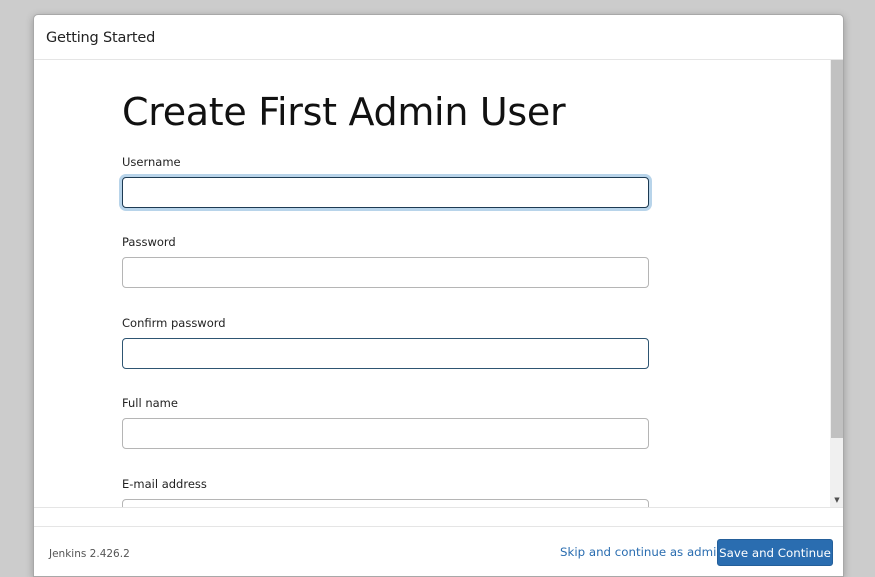 The image size is (875, 577). What do you see at coordinates (385, 503) in the screenshot?
I see `email-input` at bounding box center [385, 503].